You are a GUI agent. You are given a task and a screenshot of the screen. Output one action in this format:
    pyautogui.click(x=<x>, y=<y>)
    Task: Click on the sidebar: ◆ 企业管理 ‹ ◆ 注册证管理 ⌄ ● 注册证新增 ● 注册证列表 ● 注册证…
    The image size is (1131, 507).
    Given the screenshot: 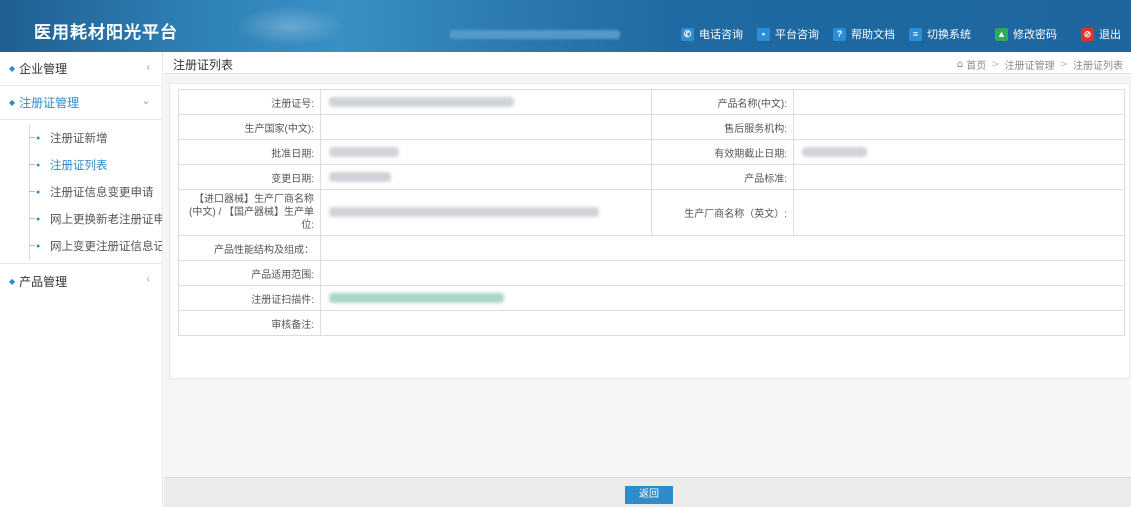 What is the action you would take?
    pyautogui.click(x=81, y=279)
    